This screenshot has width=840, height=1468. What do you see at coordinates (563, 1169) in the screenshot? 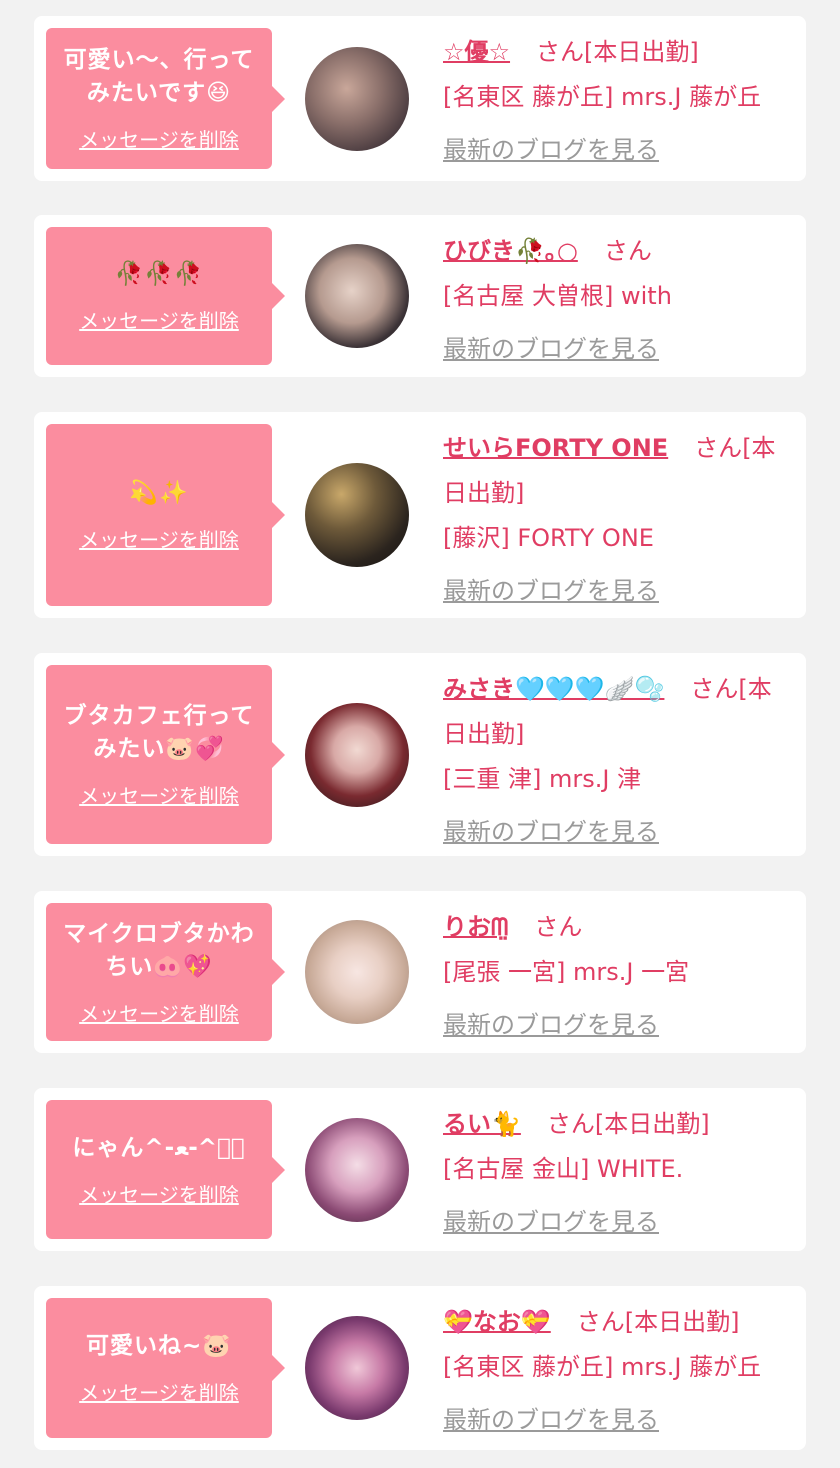
I see `shop-name: [名古屋 金山] WHITE.` at bounding box center [563, 1169].